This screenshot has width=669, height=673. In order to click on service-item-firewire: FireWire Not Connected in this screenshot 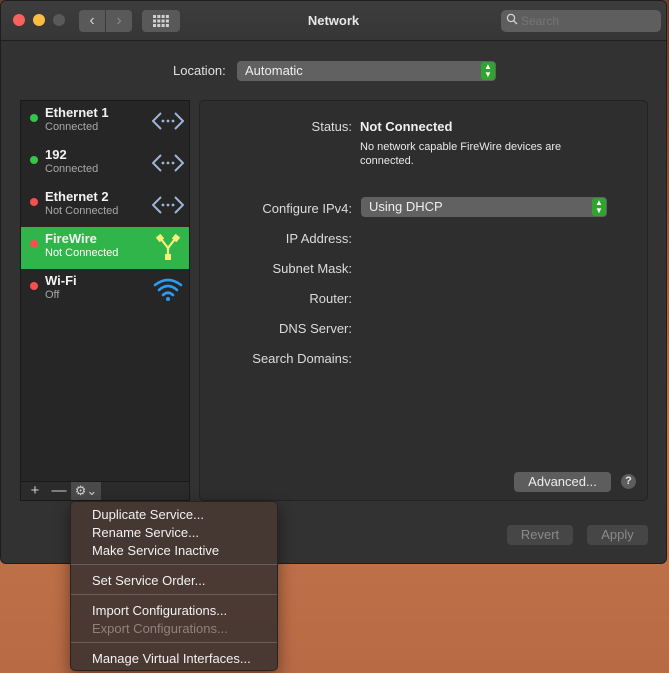, I will do `click(105, 248)`.